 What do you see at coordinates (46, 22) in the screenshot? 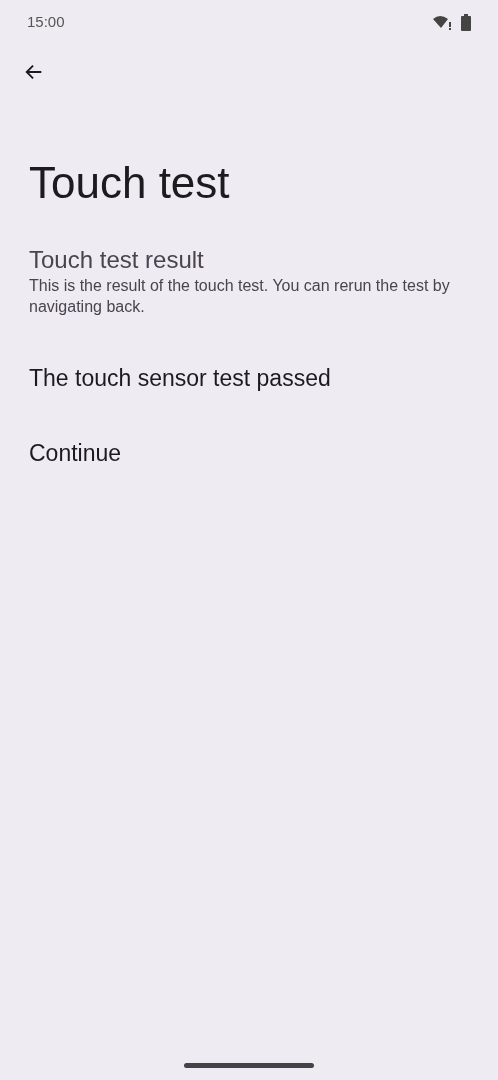
I see `status-time: 15:00` at bounding box center [46, 22].